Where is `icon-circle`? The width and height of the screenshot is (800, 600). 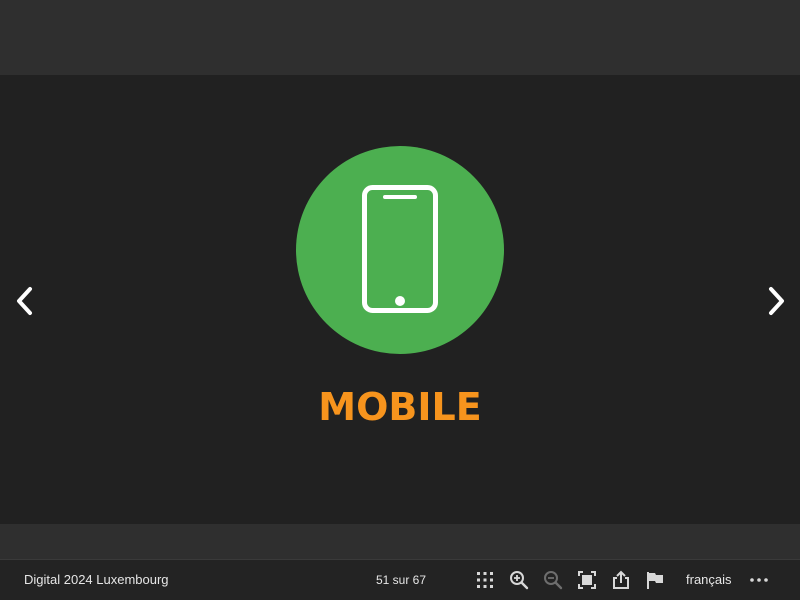
icon-circle is located at coordinates (400, 250).